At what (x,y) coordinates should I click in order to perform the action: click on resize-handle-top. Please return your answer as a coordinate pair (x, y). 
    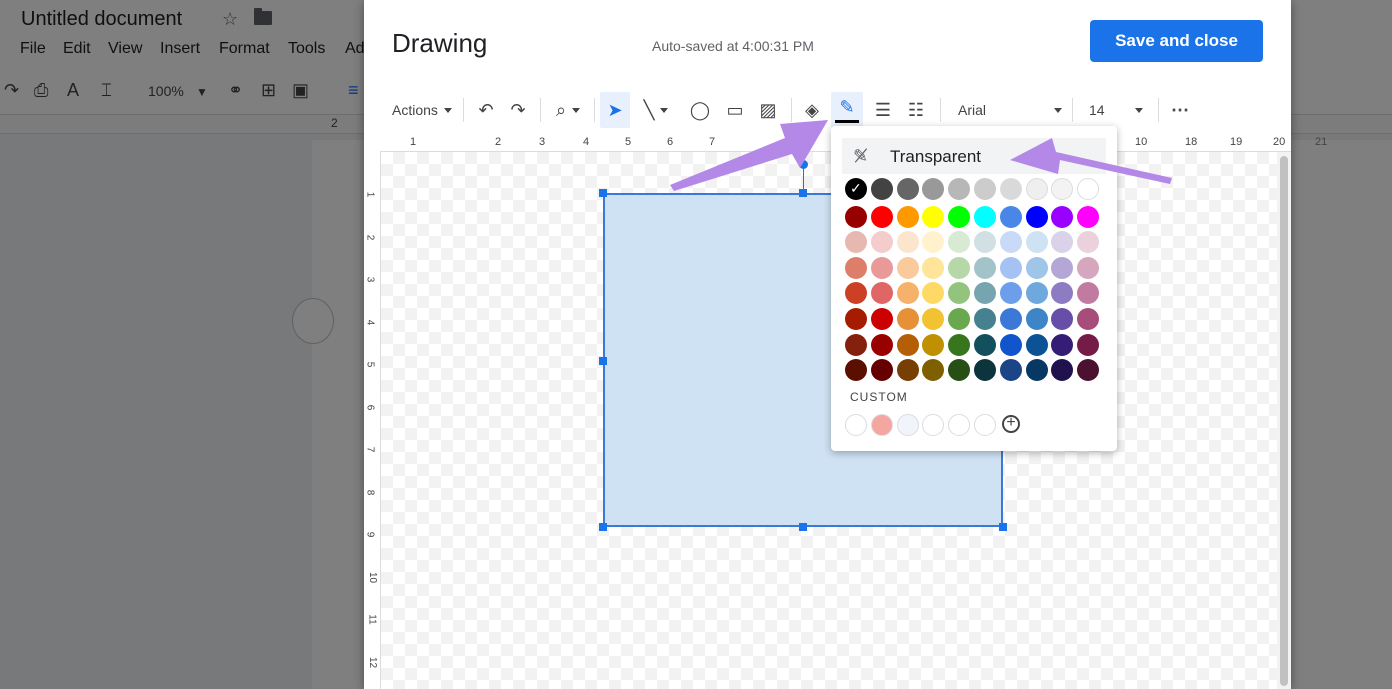
    Looking at the image, I should click on (803, 193).